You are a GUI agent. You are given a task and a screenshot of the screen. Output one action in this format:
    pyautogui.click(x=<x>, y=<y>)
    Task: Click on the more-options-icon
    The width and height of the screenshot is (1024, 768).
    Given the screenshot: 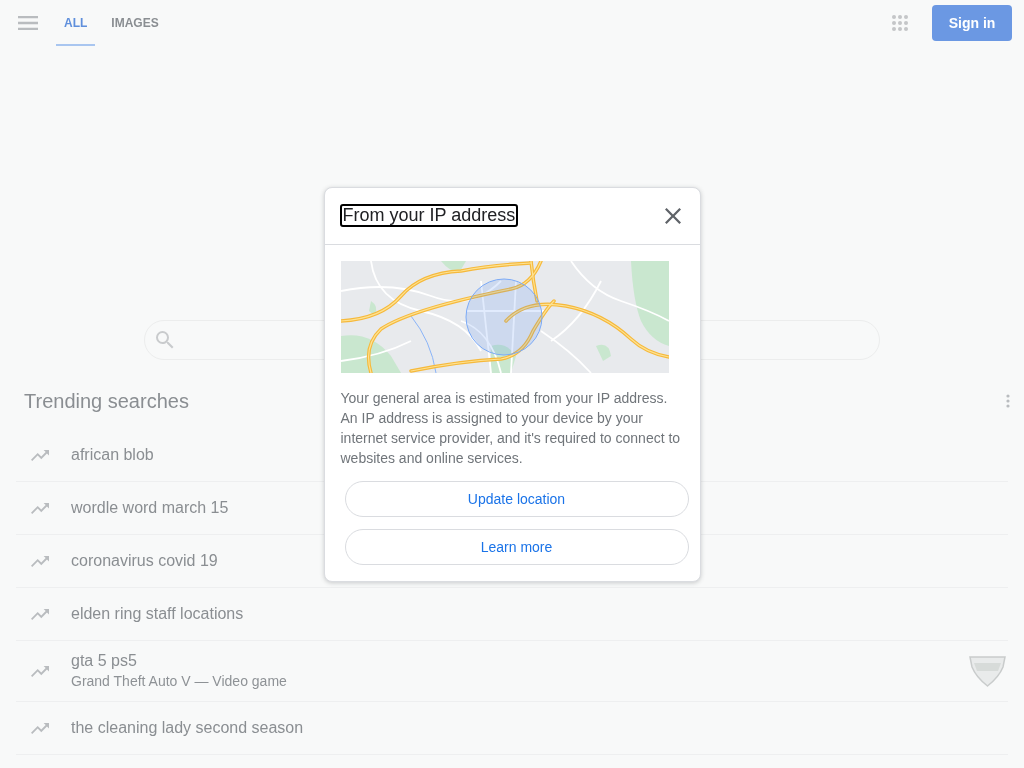 What is the action you would take?
    pyautogui.click(x=1008, y=401)
    